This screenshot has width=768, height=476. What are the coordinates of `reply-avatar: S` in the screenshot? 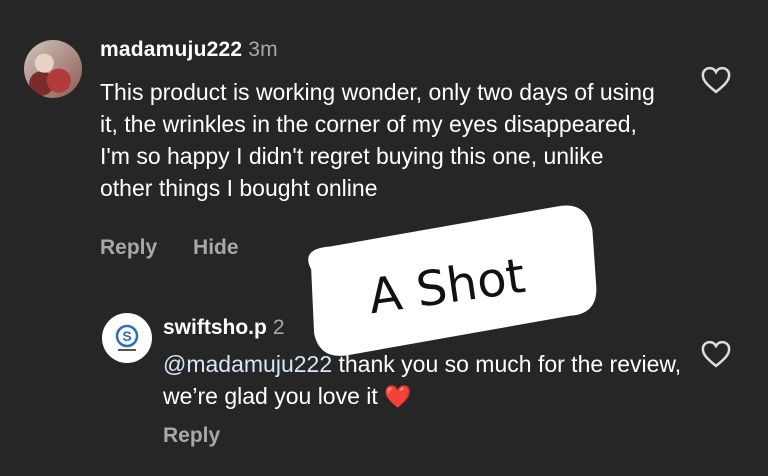 It's located at (127, 338).